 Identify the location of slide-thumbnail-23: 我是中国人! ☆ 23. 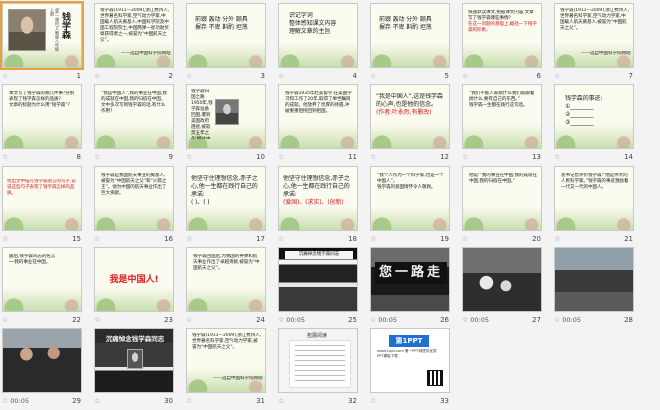
(134, 287).